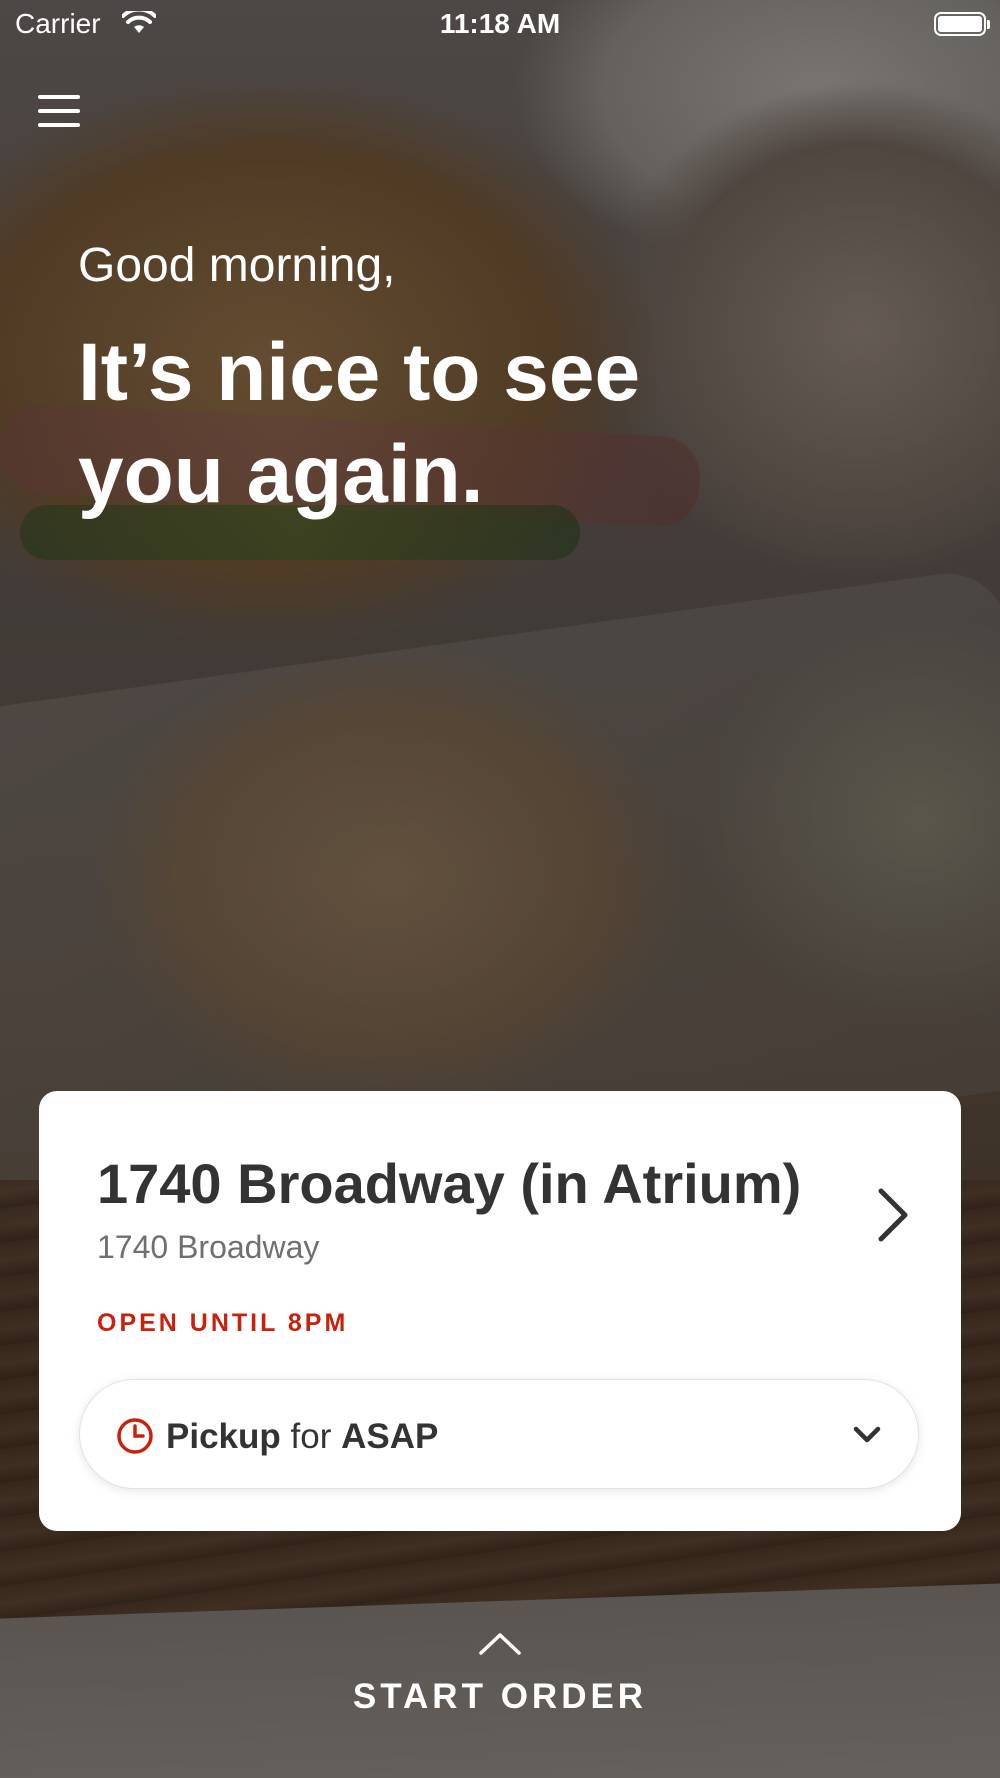 The image size is (1000, 1778). Describe the element at coordinates (59, 113) in the screenshot. I see `hamburger-menu-icon` at that location.